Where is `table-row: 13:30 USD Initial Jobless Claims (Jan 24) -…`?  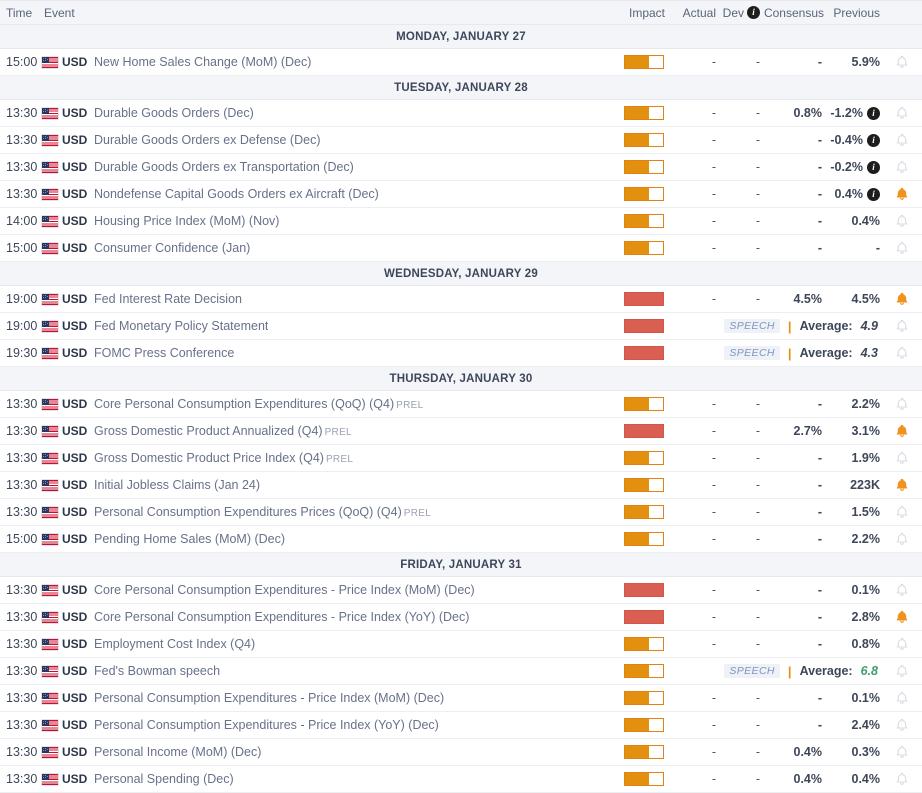 table-row: 13:30 USD Initial Jobless Claims (Jan 24) -… is located at coordinates (461, 485).